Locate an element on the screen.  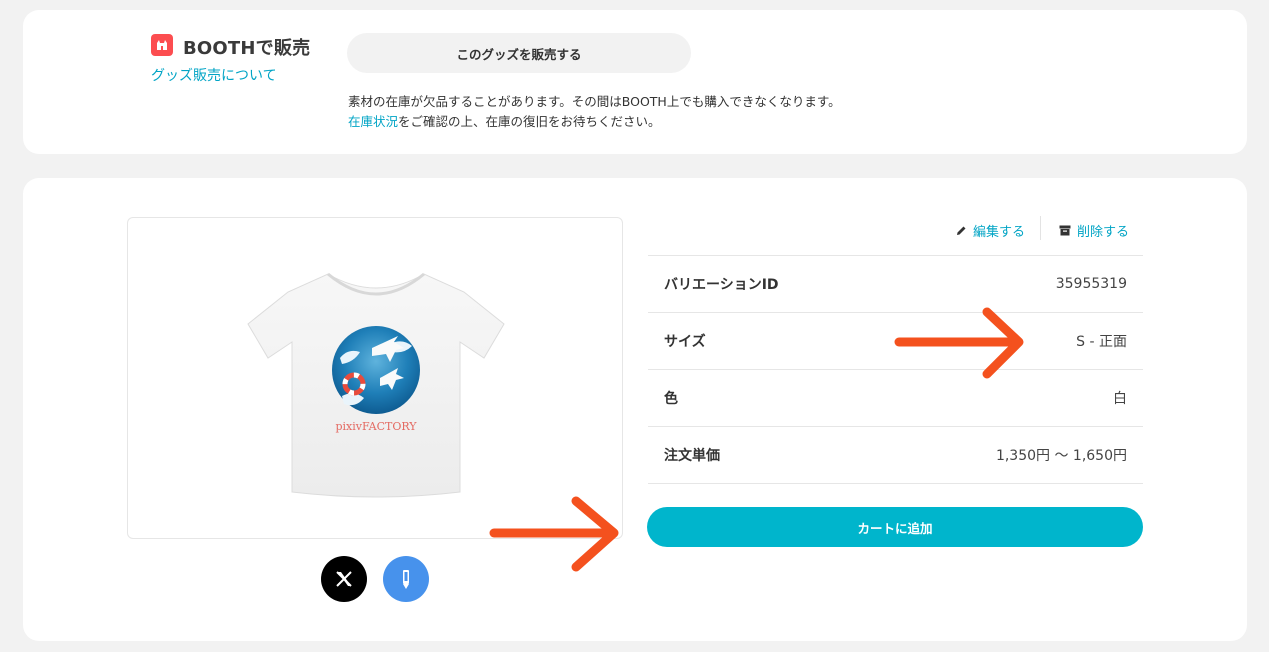
pencil-icon is located at coordinates (406, 579).